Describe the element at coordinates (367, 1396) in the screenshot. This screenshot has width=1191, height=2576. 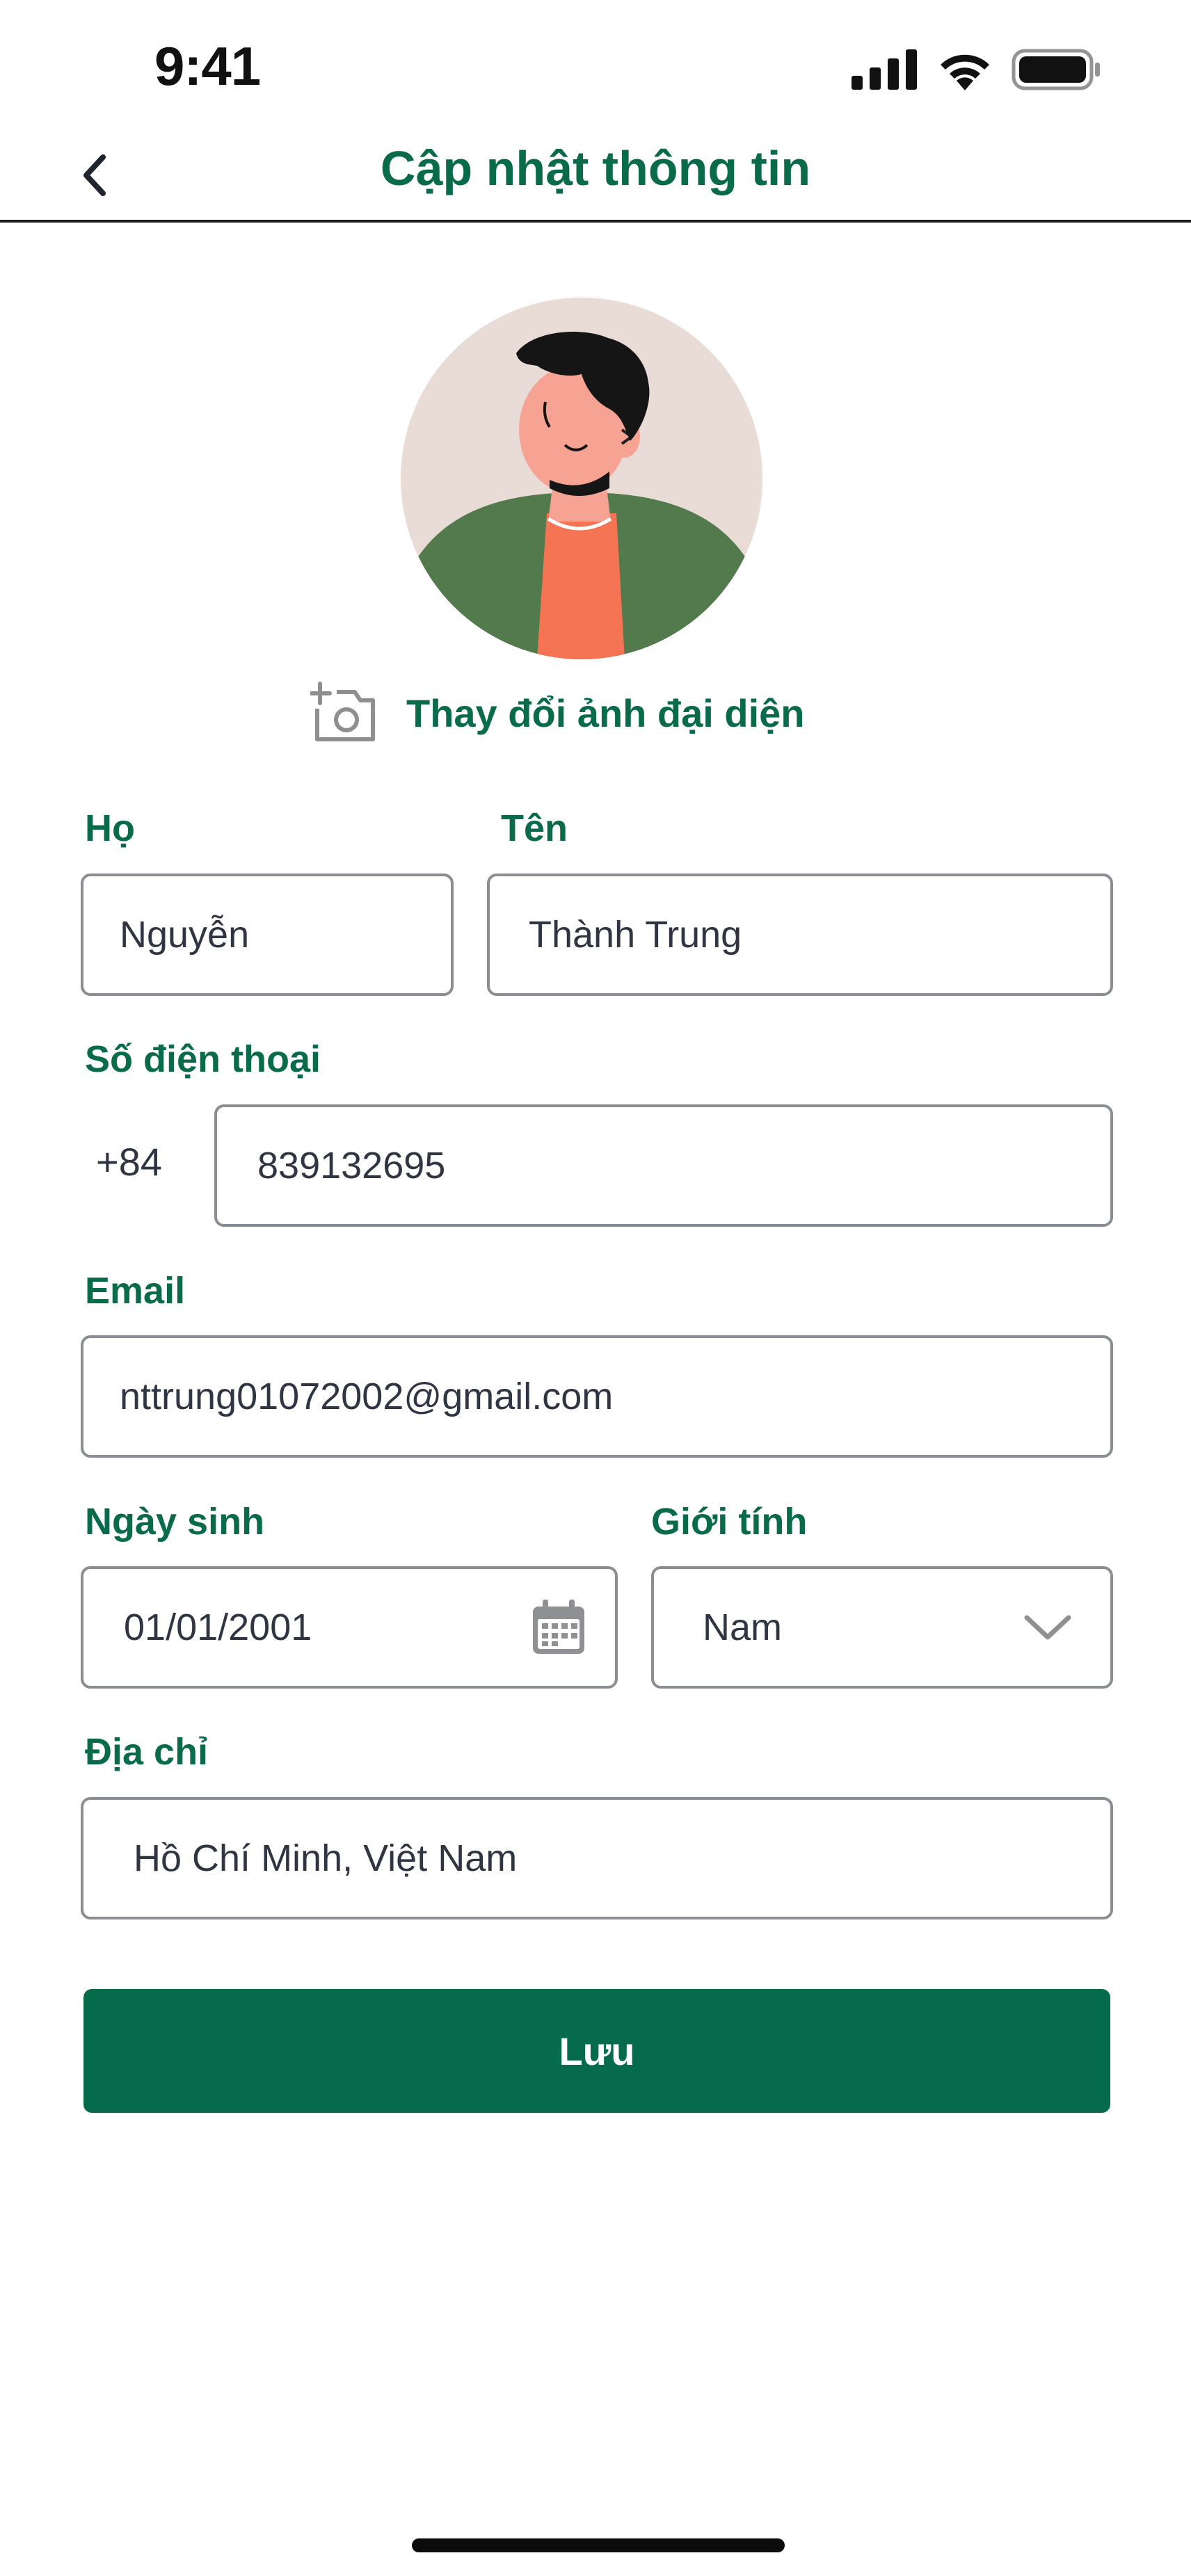
I see `email-value: nttrung01072002@gmail.com` at that location.